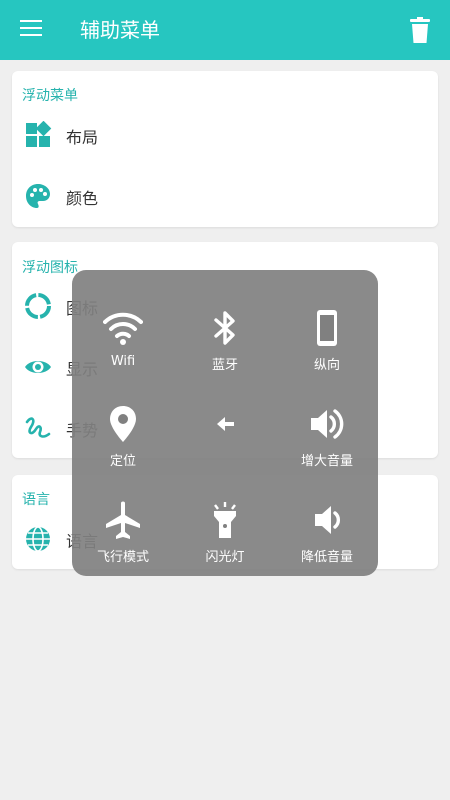  I want to click on airplane-mode-toggle: 飞行模式, so click(123, 524).